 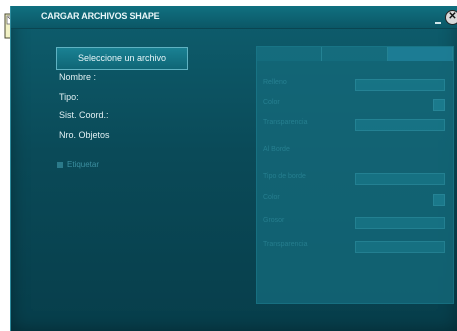 What do you see at coordinates (285, 244) in the screenshot?
I see `transparencia-borde-label: Transparencia` at bounding box center [285, 244].